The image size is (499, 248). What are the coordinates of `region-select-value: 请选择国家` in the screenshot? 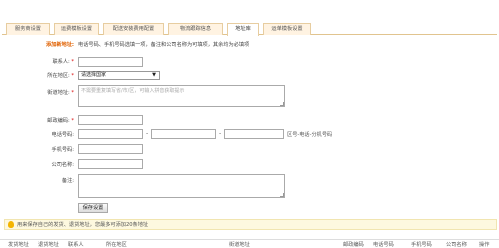 It's located at (94, 75).